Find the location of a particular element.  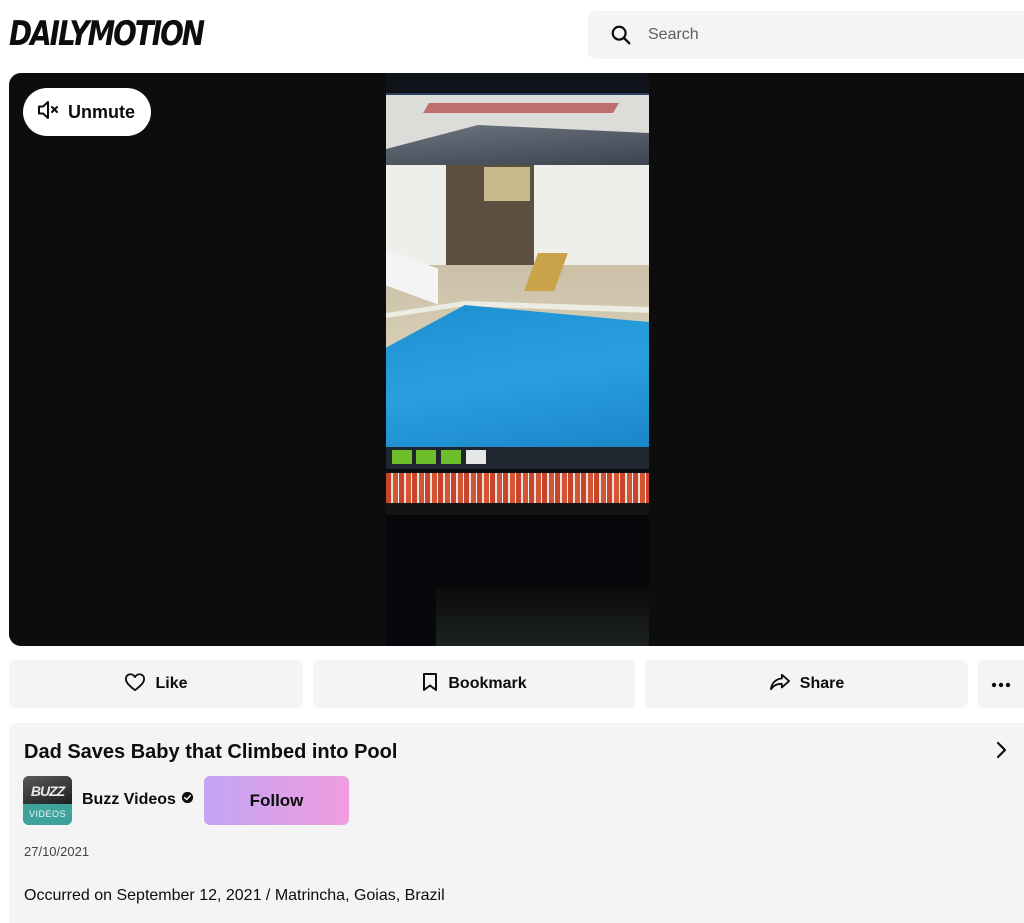

bookmark-label: Bookmark is located at coordinates (487, 683).